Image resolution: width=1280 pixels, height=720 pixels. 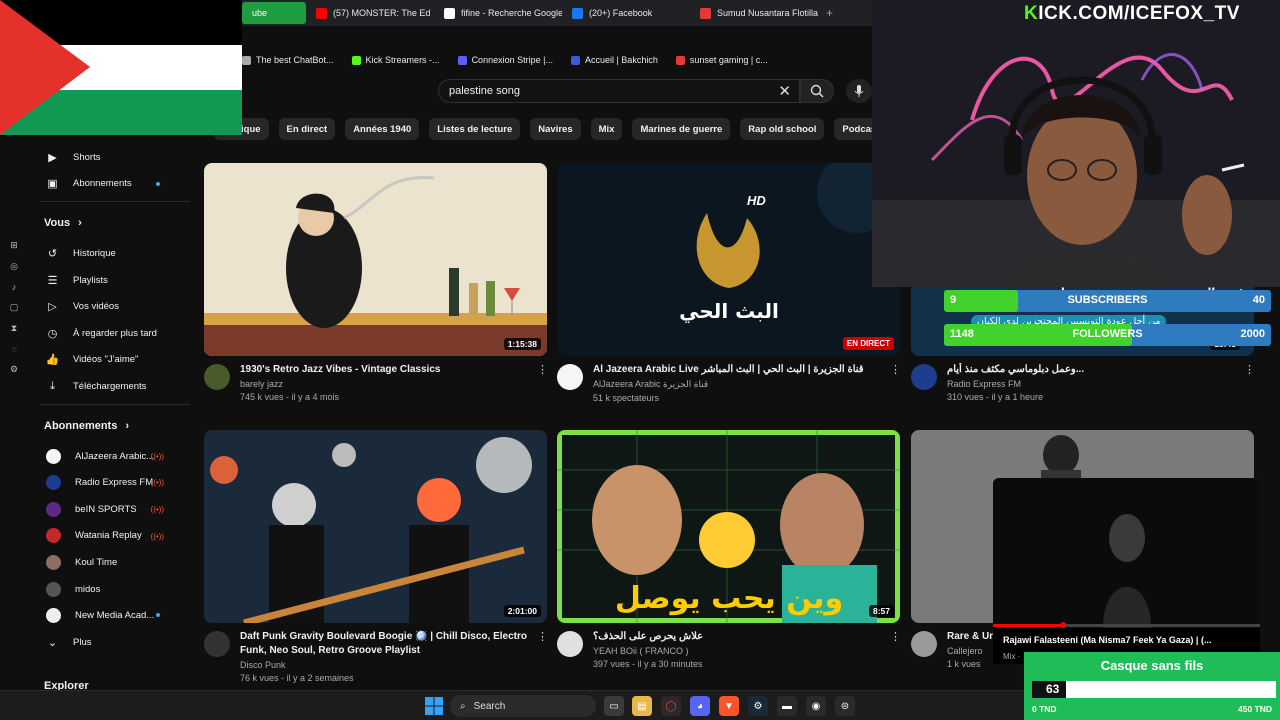 What do you see at coordinates (113, 223) in the screenshot?
I see `sidebar-you-heading: Vous ›` at bounding box center [113, 223].